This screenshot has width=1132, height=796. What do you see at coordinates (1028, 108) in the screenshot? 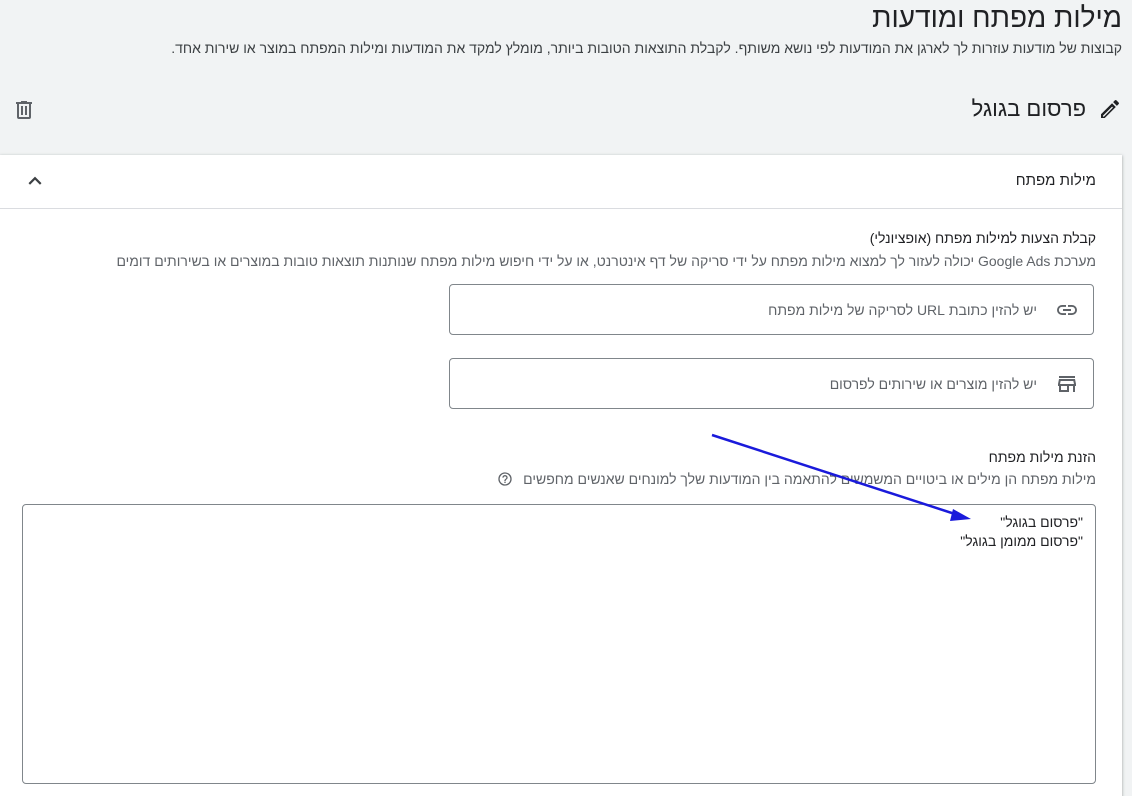
I see `ad-group-name: פרסום בגוגל` at bounding box center [1028, 108].